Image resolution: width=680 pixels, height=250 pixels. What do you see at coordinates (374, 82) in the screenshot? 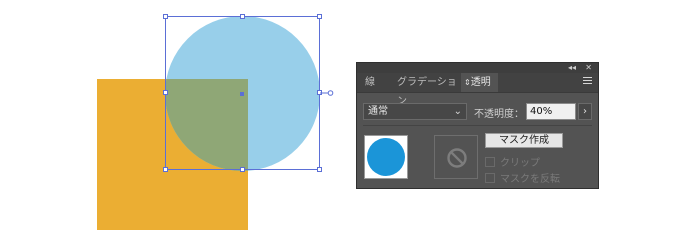
I see `tab-stroke: 線` at bounding box center [374, 82].